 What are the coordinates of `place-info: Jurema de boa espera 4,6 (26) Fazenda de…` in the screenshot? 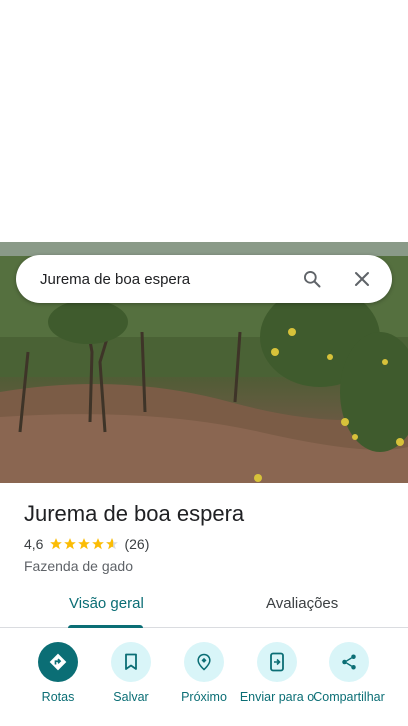 It's located at (209, 537).